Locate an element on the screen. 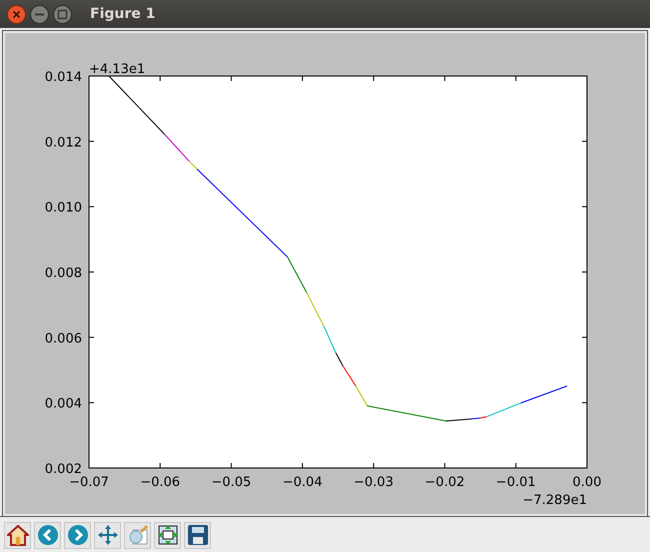 This screenshot has height=552, width=650. tick-label: −0.03 is located at coordinates (374, 482).